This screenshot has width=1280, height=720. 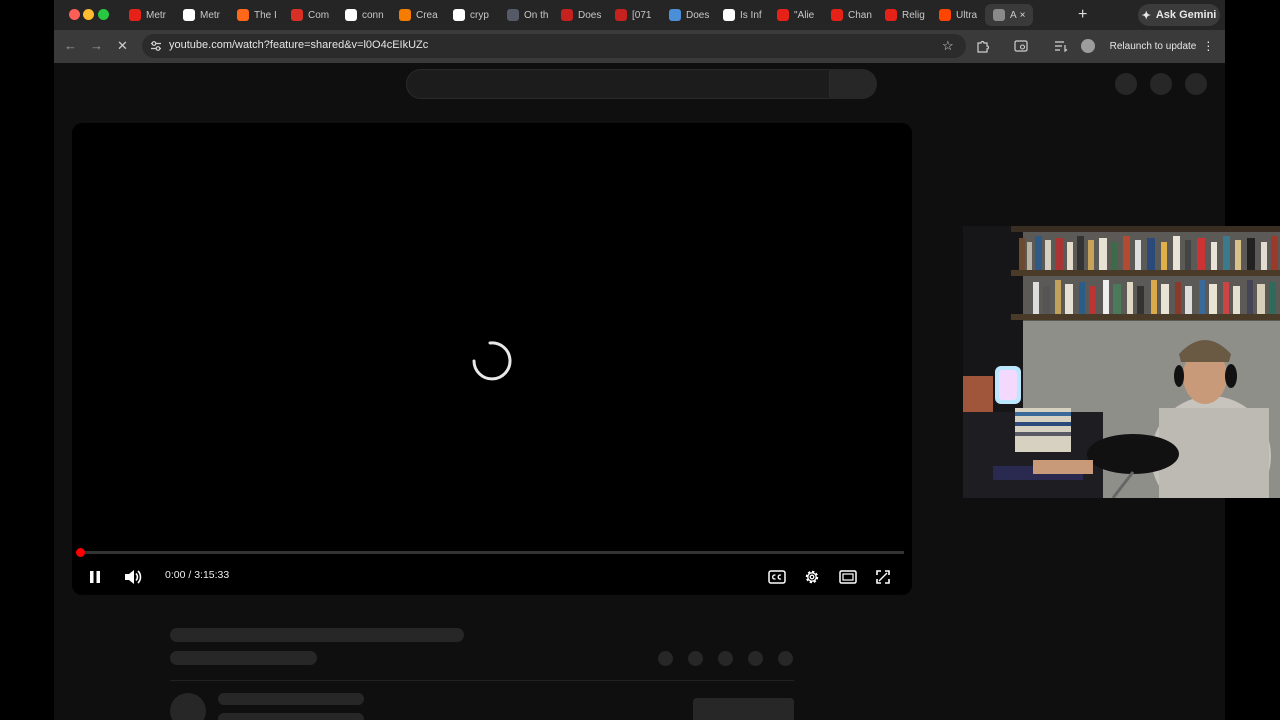 What do you see at coordinates (967, 15) in the screenshot?
I see `tab-label: Ultra` at bounding box center [967, 15].